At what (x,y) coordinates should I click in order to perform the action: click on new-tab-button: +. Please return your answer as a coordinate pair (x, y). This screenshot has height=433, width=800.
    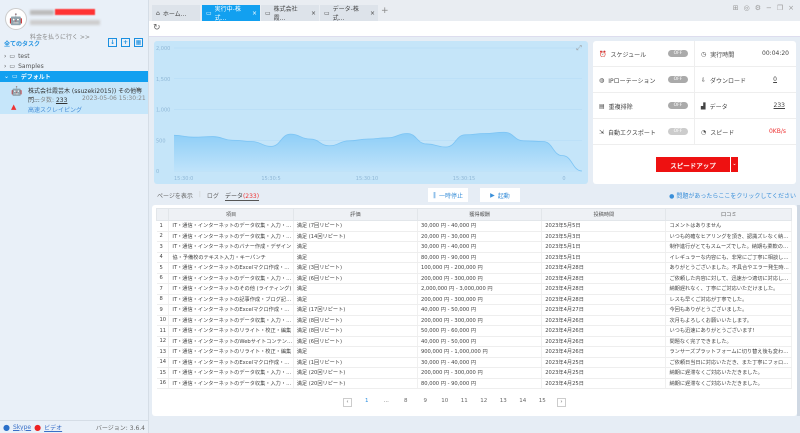
    Looking at the image, I should click on (385, 11).